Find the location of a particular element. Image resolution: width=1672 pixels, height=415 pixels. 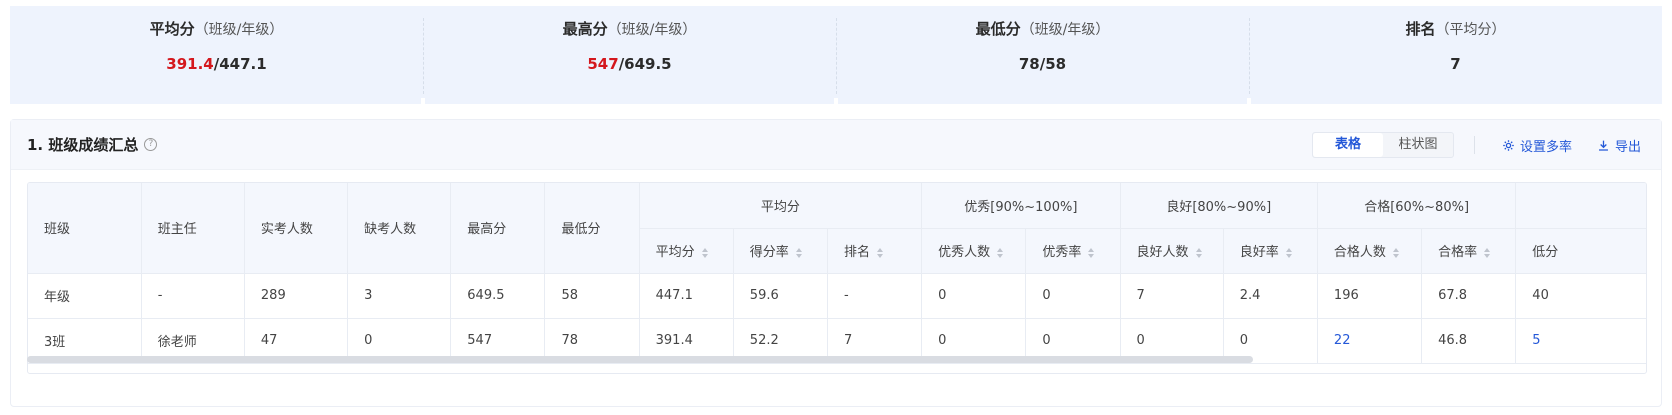

settings-rate-label: 设置多率 is located at coordinates (1546, 147).